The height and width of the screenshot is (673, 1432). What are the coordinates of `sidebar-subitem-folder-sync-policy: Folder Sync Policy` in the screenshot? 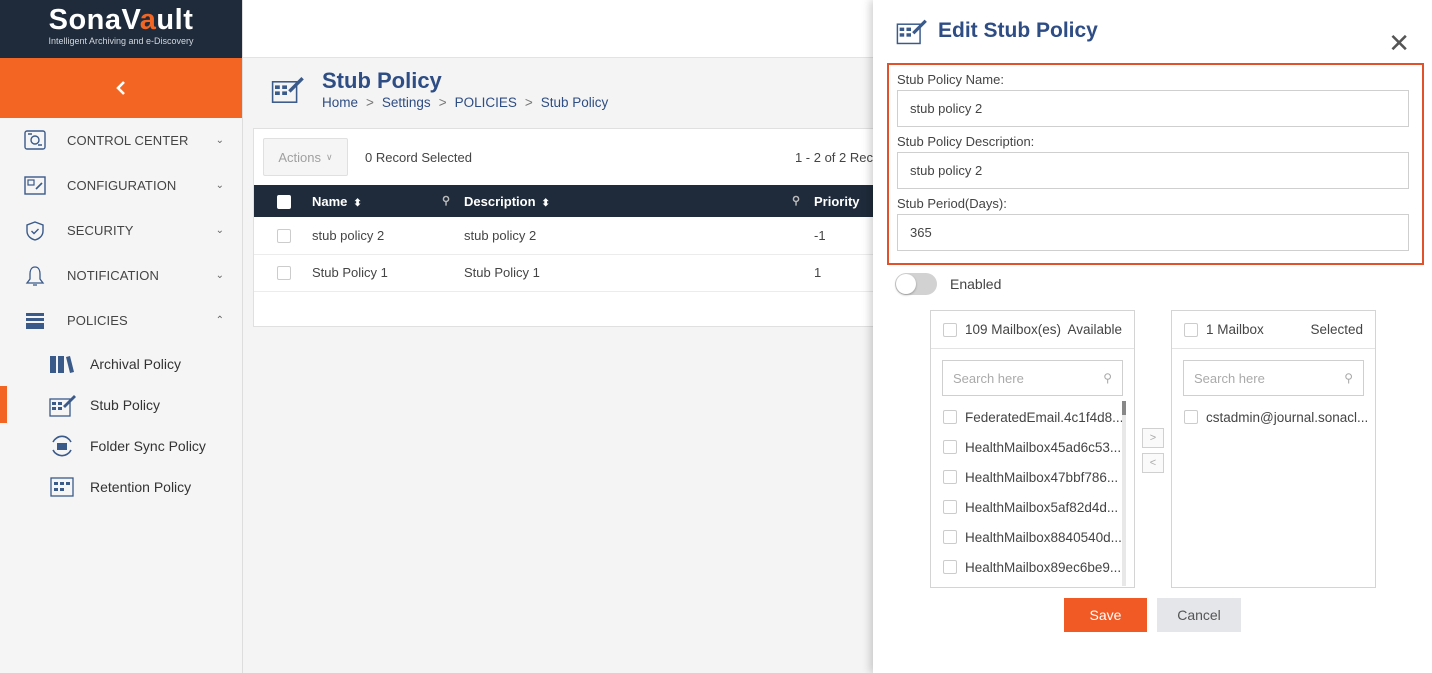 It's located at (121, 445).